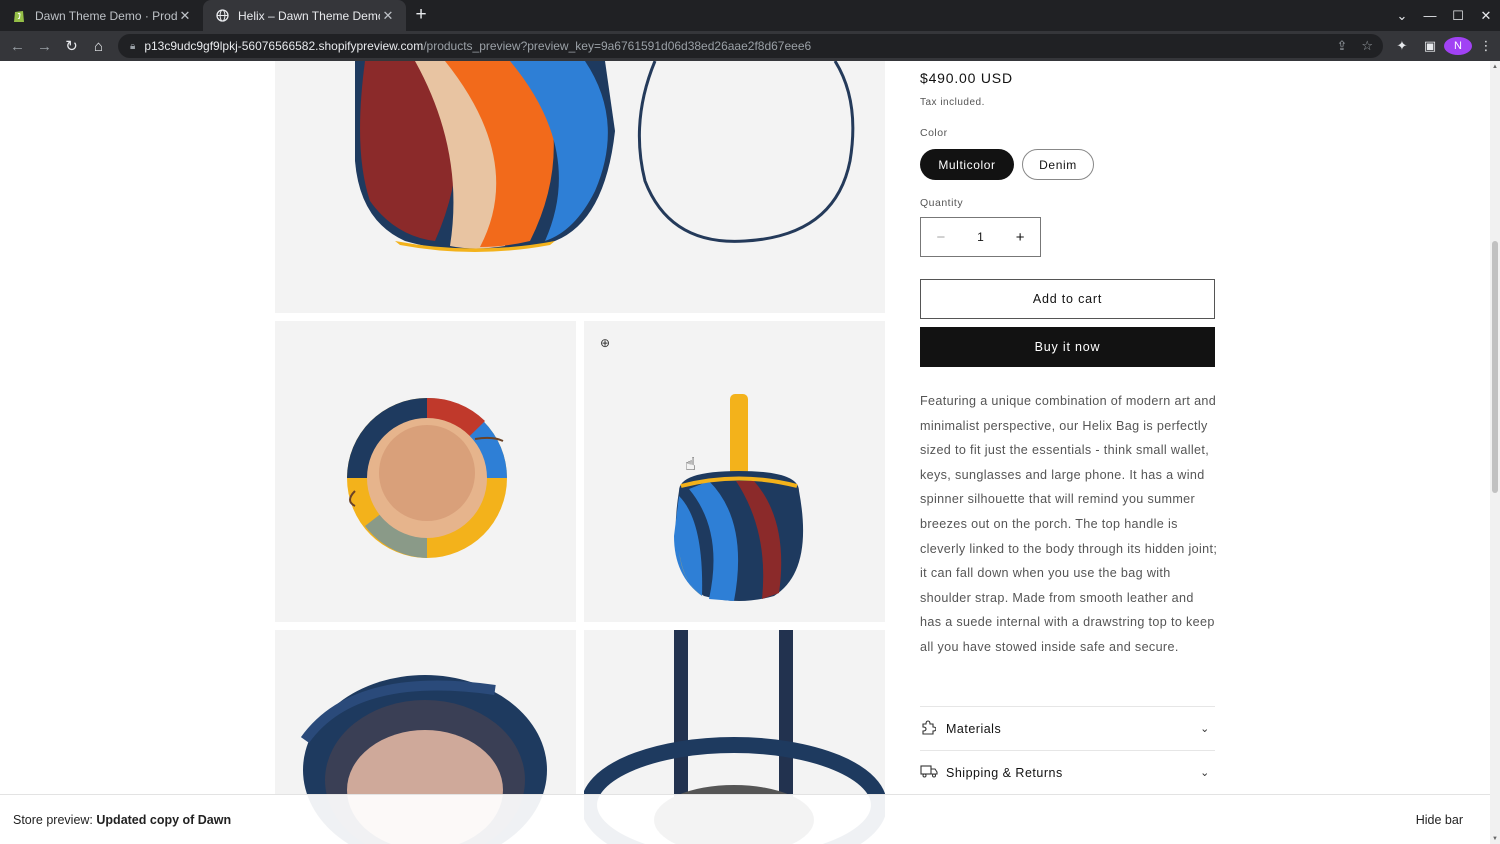  What do you see at coordinates (933, 728) in the screenshot?
I see `puzzle-icon` at bounding box center [933, 728].